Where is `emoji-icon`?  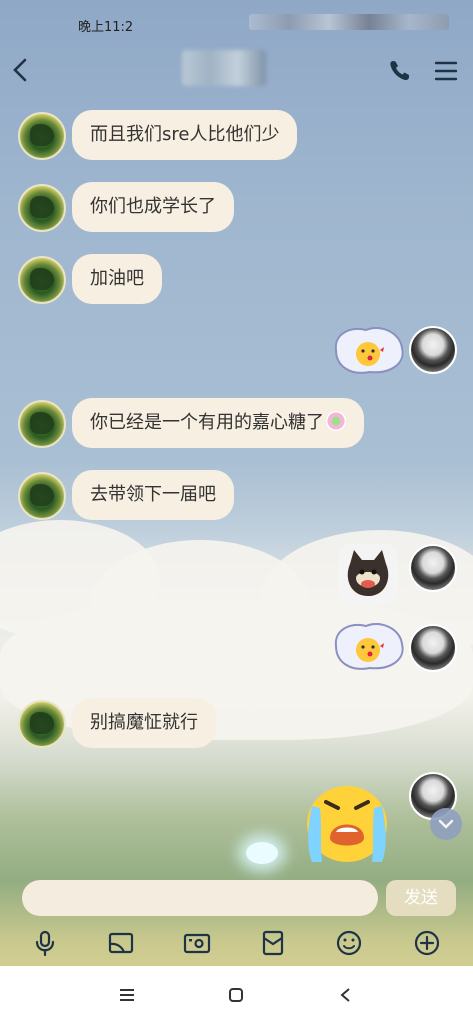 emoji-icon is located at coordinates (349, 943).